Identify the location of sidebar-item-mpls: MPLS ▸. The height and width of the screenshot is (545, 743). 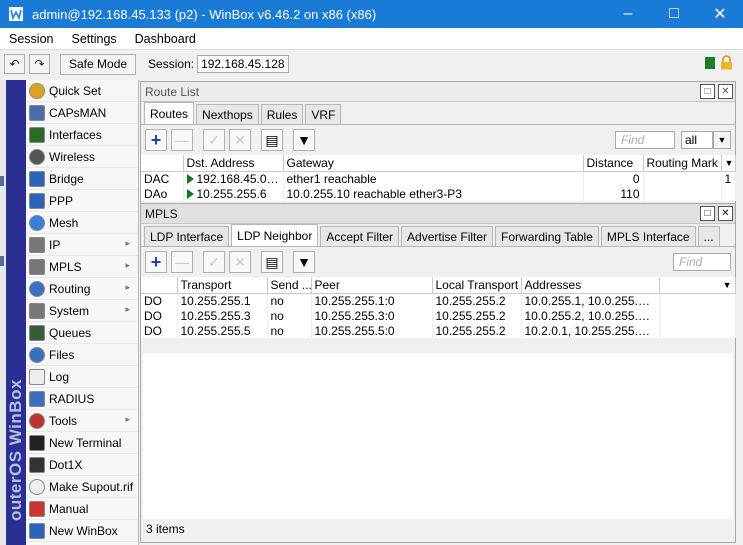
(82, 267).